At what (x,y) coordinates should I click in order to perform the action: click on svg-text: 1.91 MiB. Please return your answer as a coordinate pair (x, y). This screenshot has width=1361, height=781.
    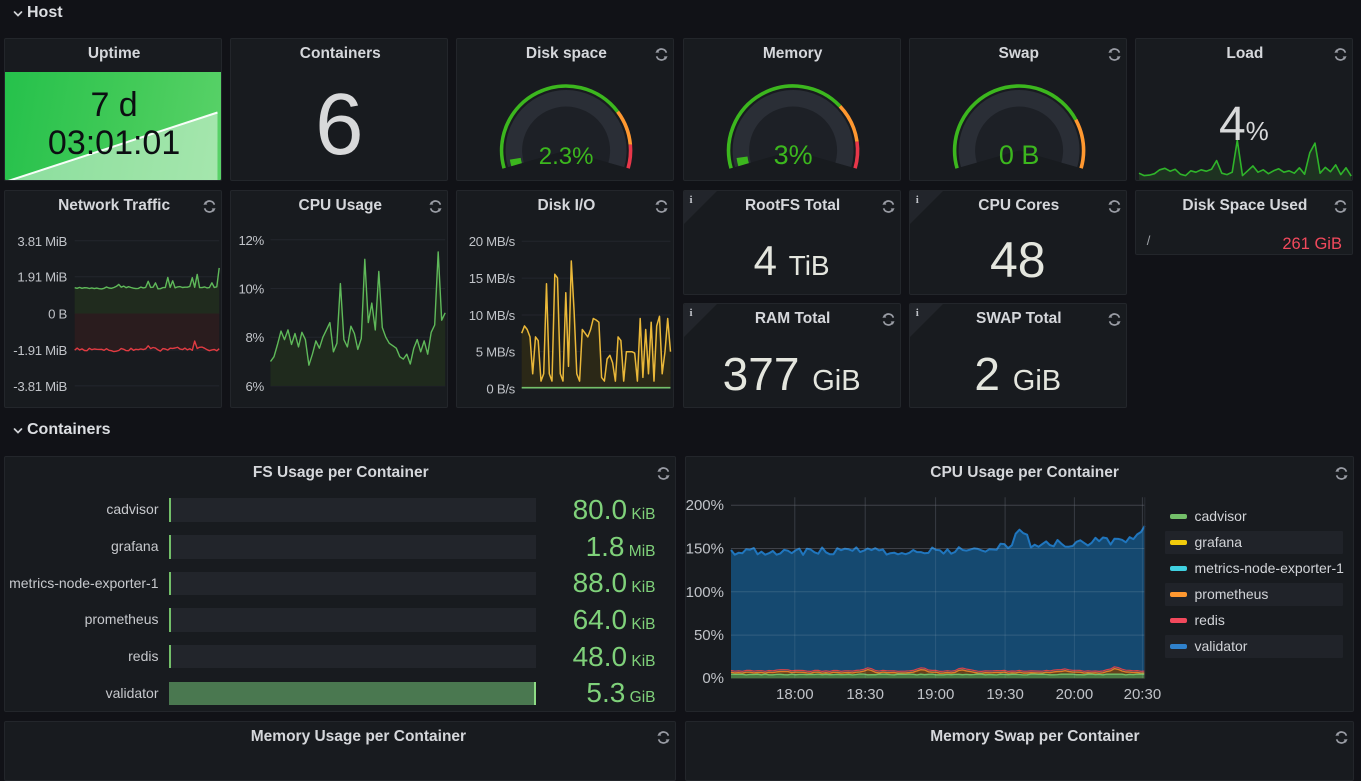
    Looking at the image, I should click on (42, 276).